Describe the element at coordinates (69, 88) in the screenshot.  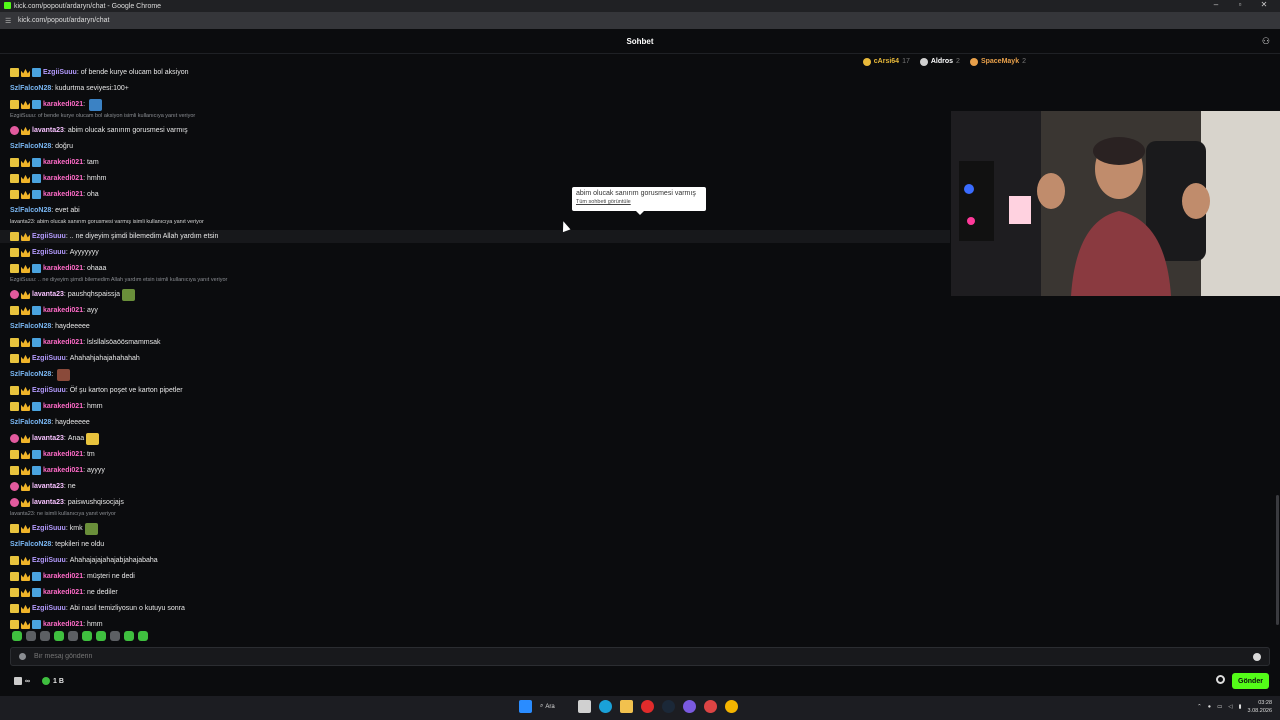
I see `chat-message: SzlFalcoN28: kudurtma seviyesi:100+` at that location.